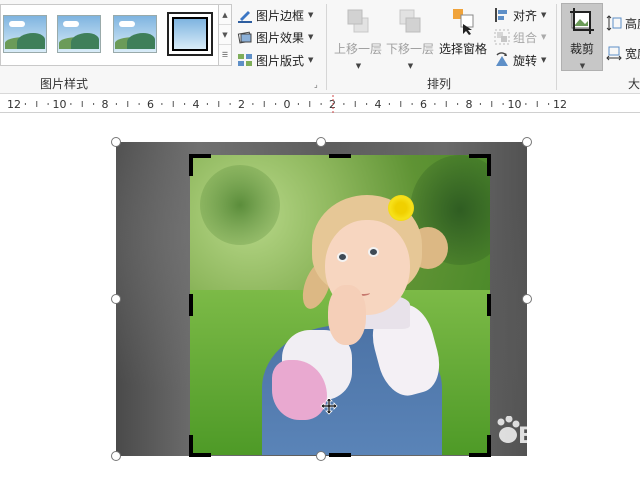  What do you see at coordinates (280, 15) in the screenshot?
I see `picture-border-label: 图片边框` at bounding box center [280, 15].